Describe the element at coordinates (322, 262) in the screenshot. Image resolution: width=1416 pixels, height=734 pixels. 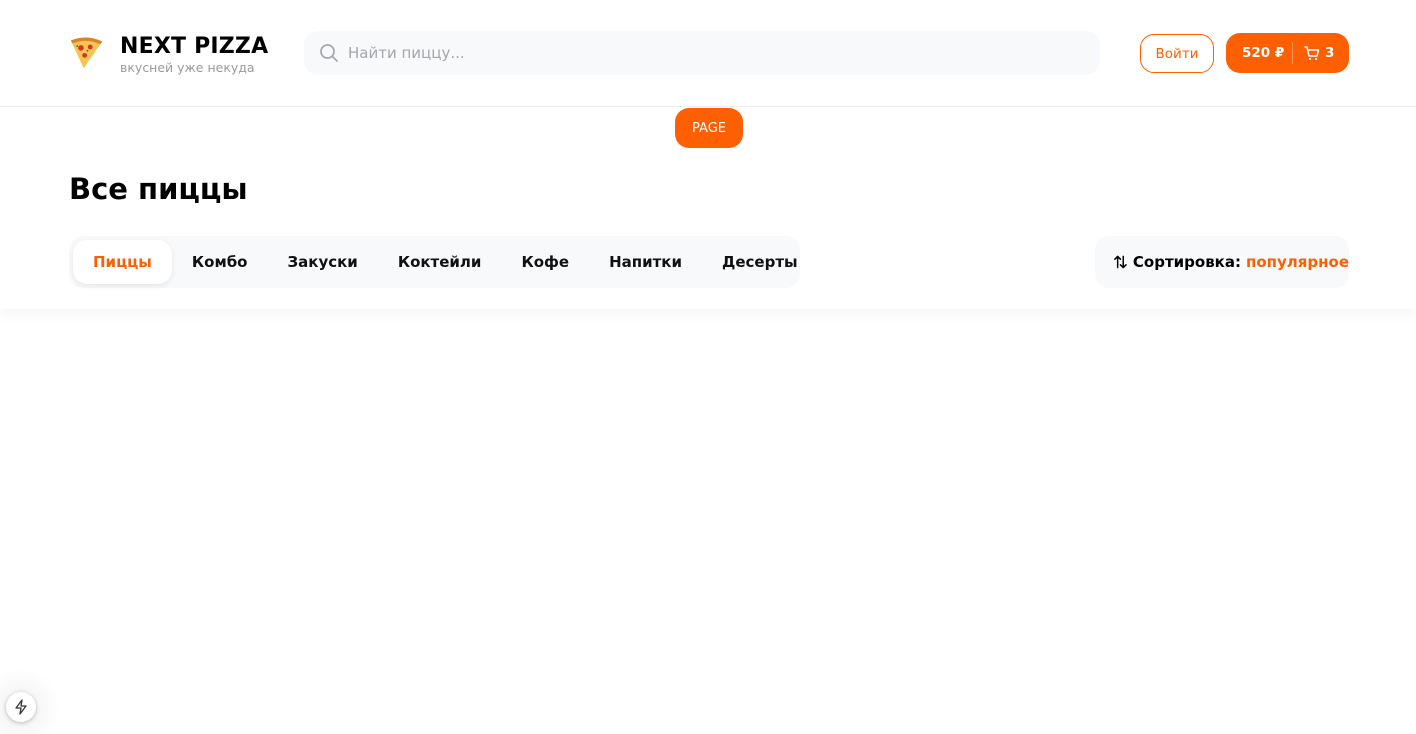
I see `category-tab-snacks: Закуски` at that location.